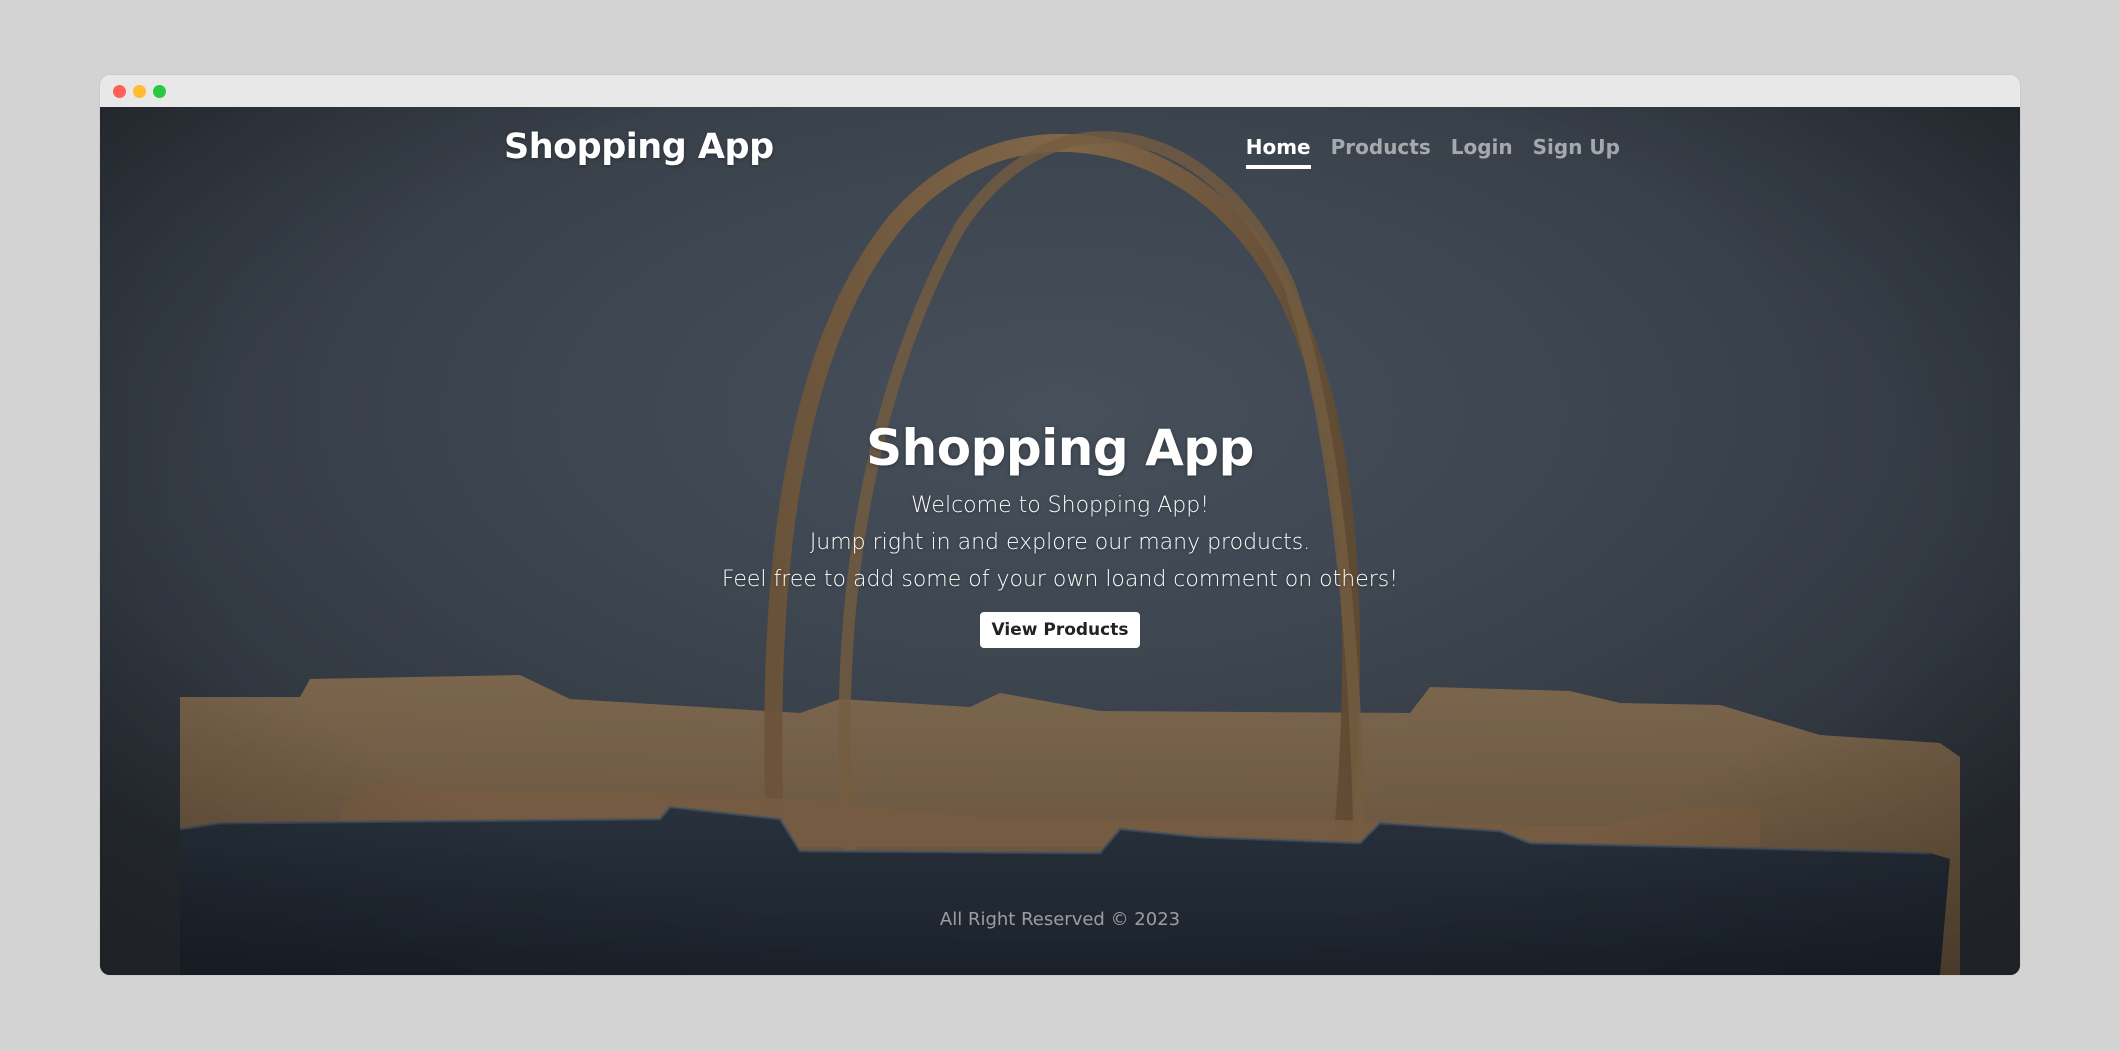 The height and width of the screenshot is (1051, 2120). Describe the element at coordinates (1060, 630) in the screenshot. I see `view-products-button: View Products` at that location.